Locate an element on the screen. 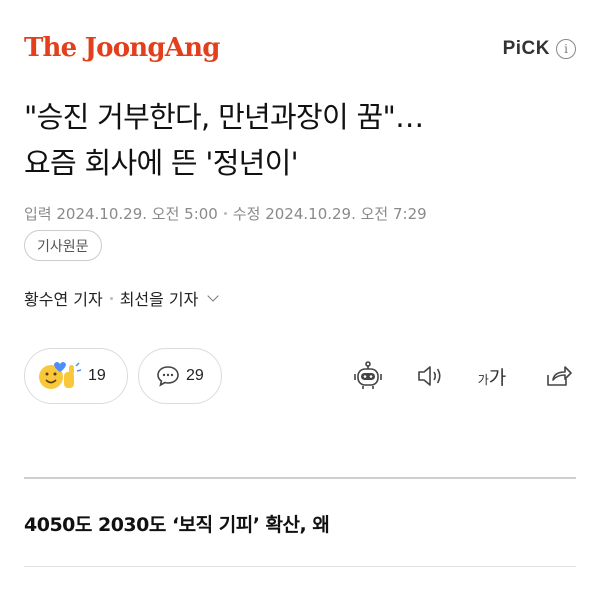 The width and height of the screenshot is (600, 600). reporters: 황수연 기자 최선을 기자 is located at coordinates (122, 298).